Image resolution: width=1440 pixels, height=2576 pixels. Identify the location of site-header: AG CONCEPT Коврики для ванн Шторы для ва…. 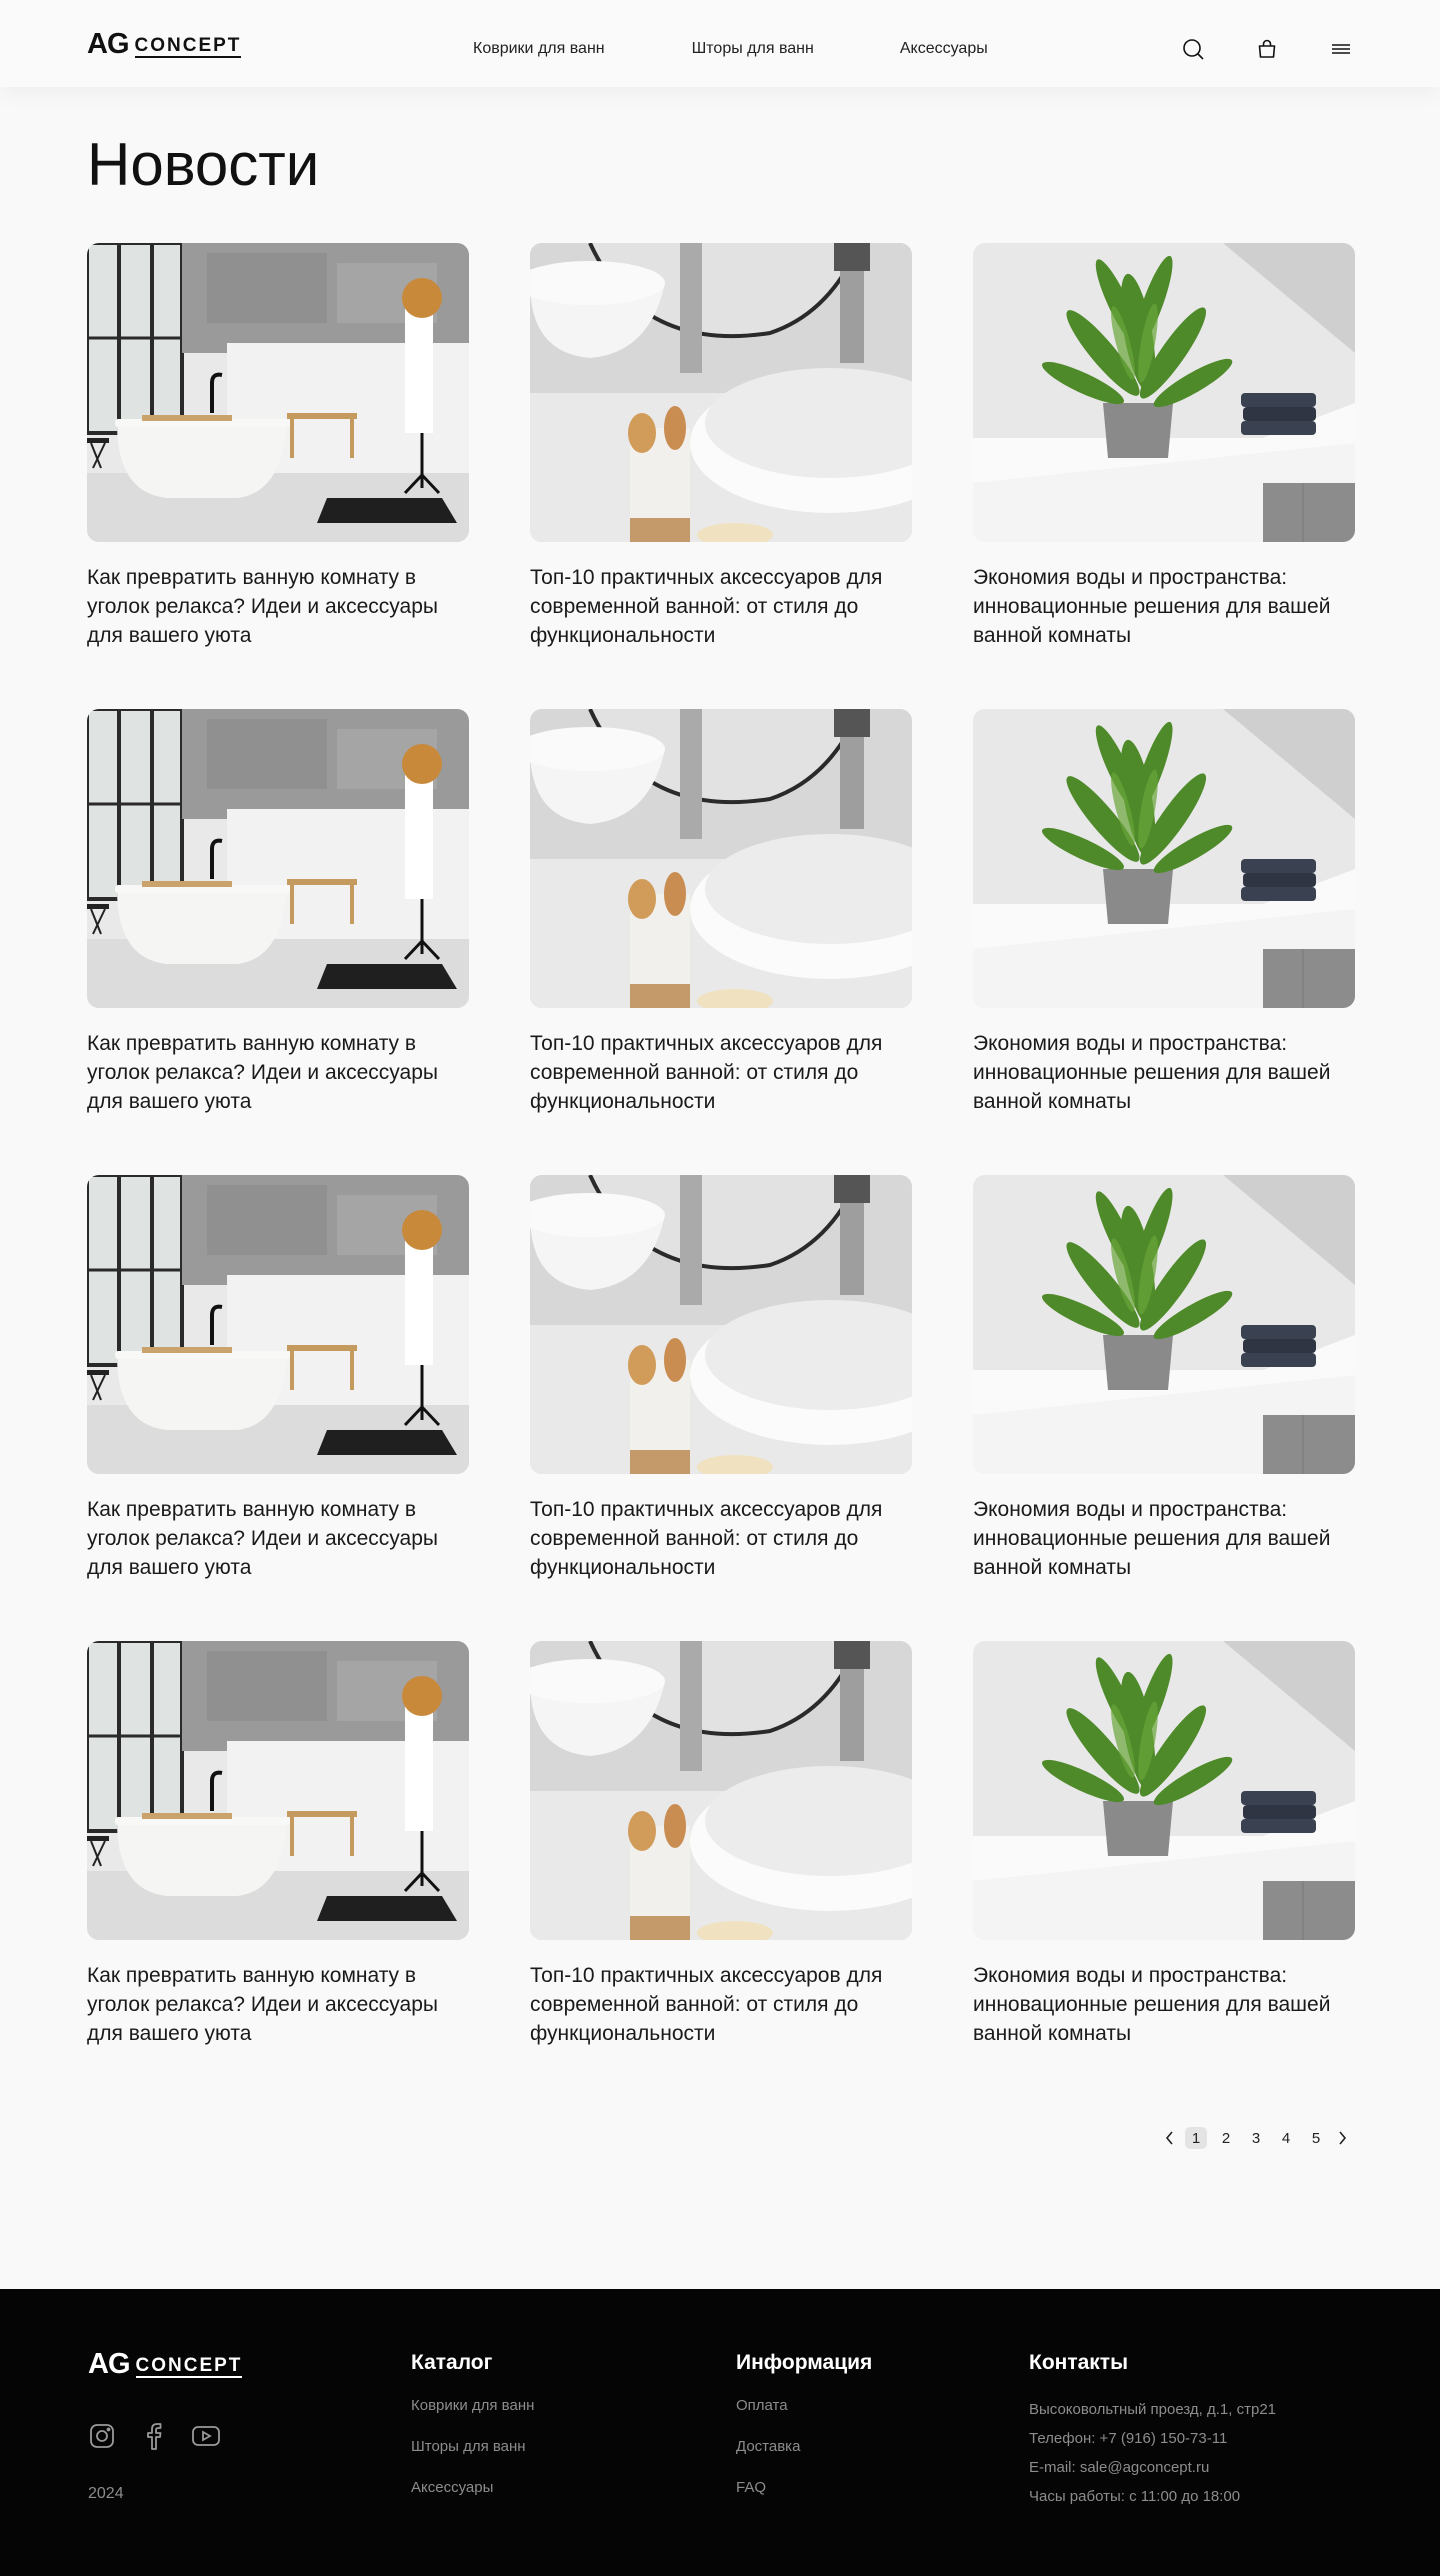
(720, 43).